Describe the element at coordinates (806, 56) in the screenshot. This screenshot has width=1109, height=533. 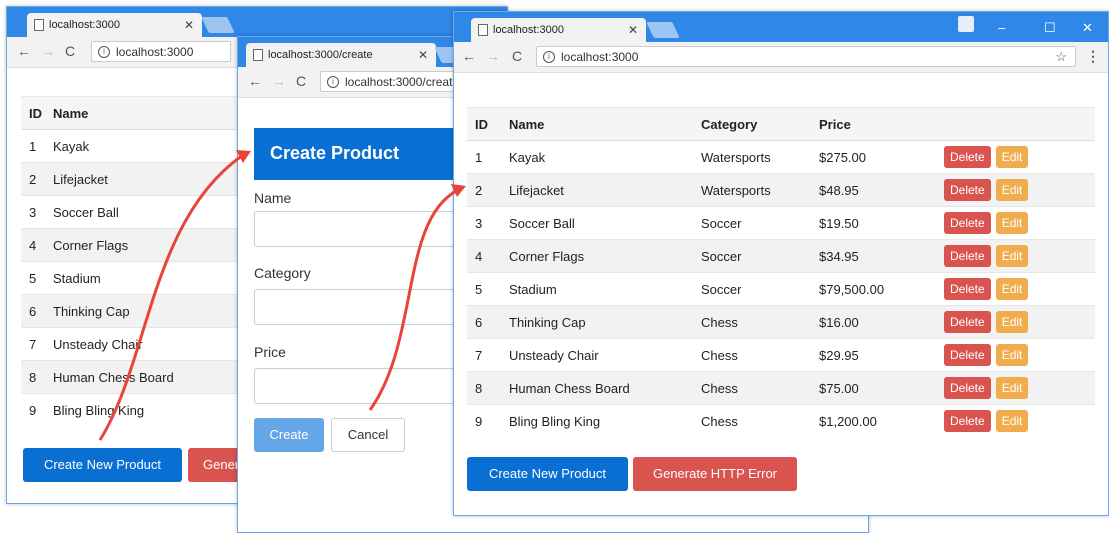
I see `address-bar: i localhost:3000 ☆` at that location.